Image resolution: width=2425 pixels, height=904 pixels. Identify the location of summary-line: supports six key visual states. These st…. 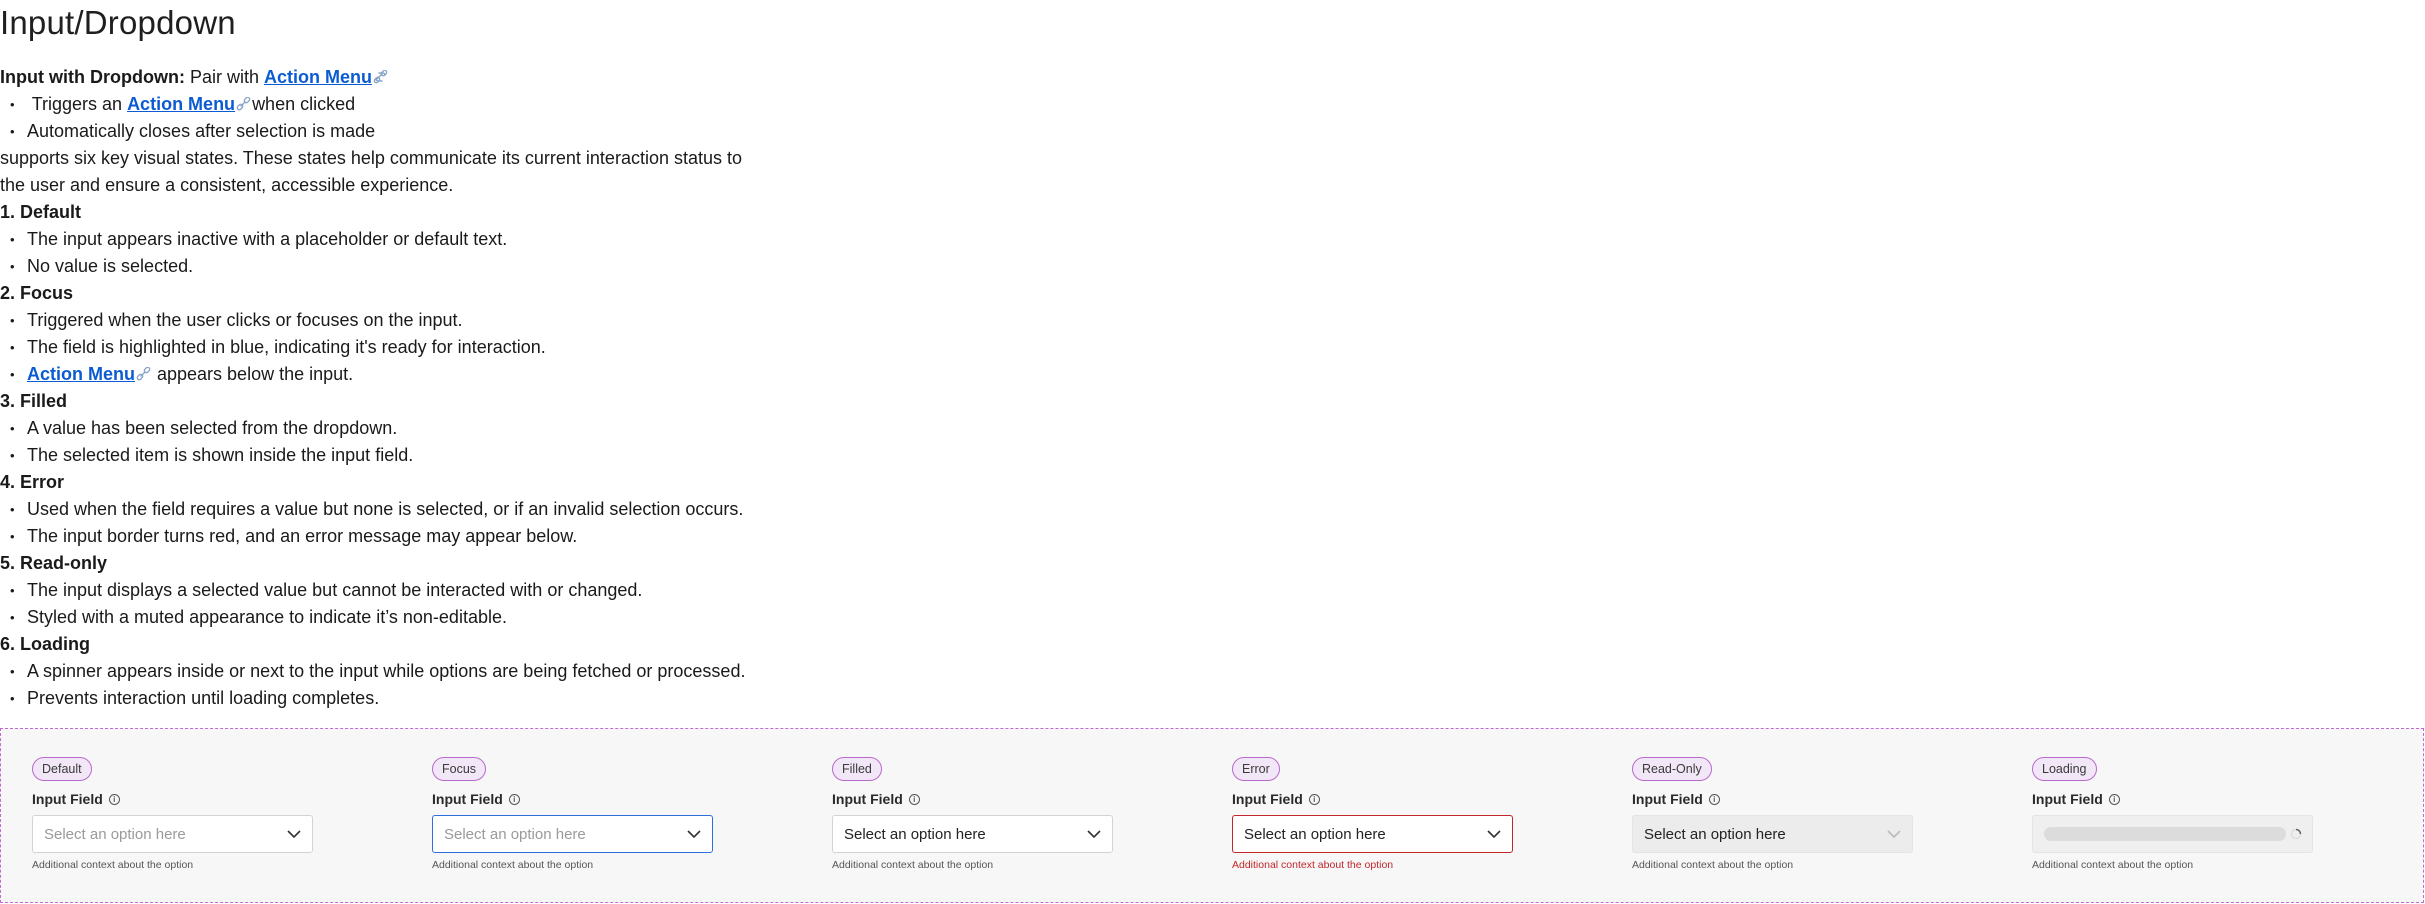
(371, 158).